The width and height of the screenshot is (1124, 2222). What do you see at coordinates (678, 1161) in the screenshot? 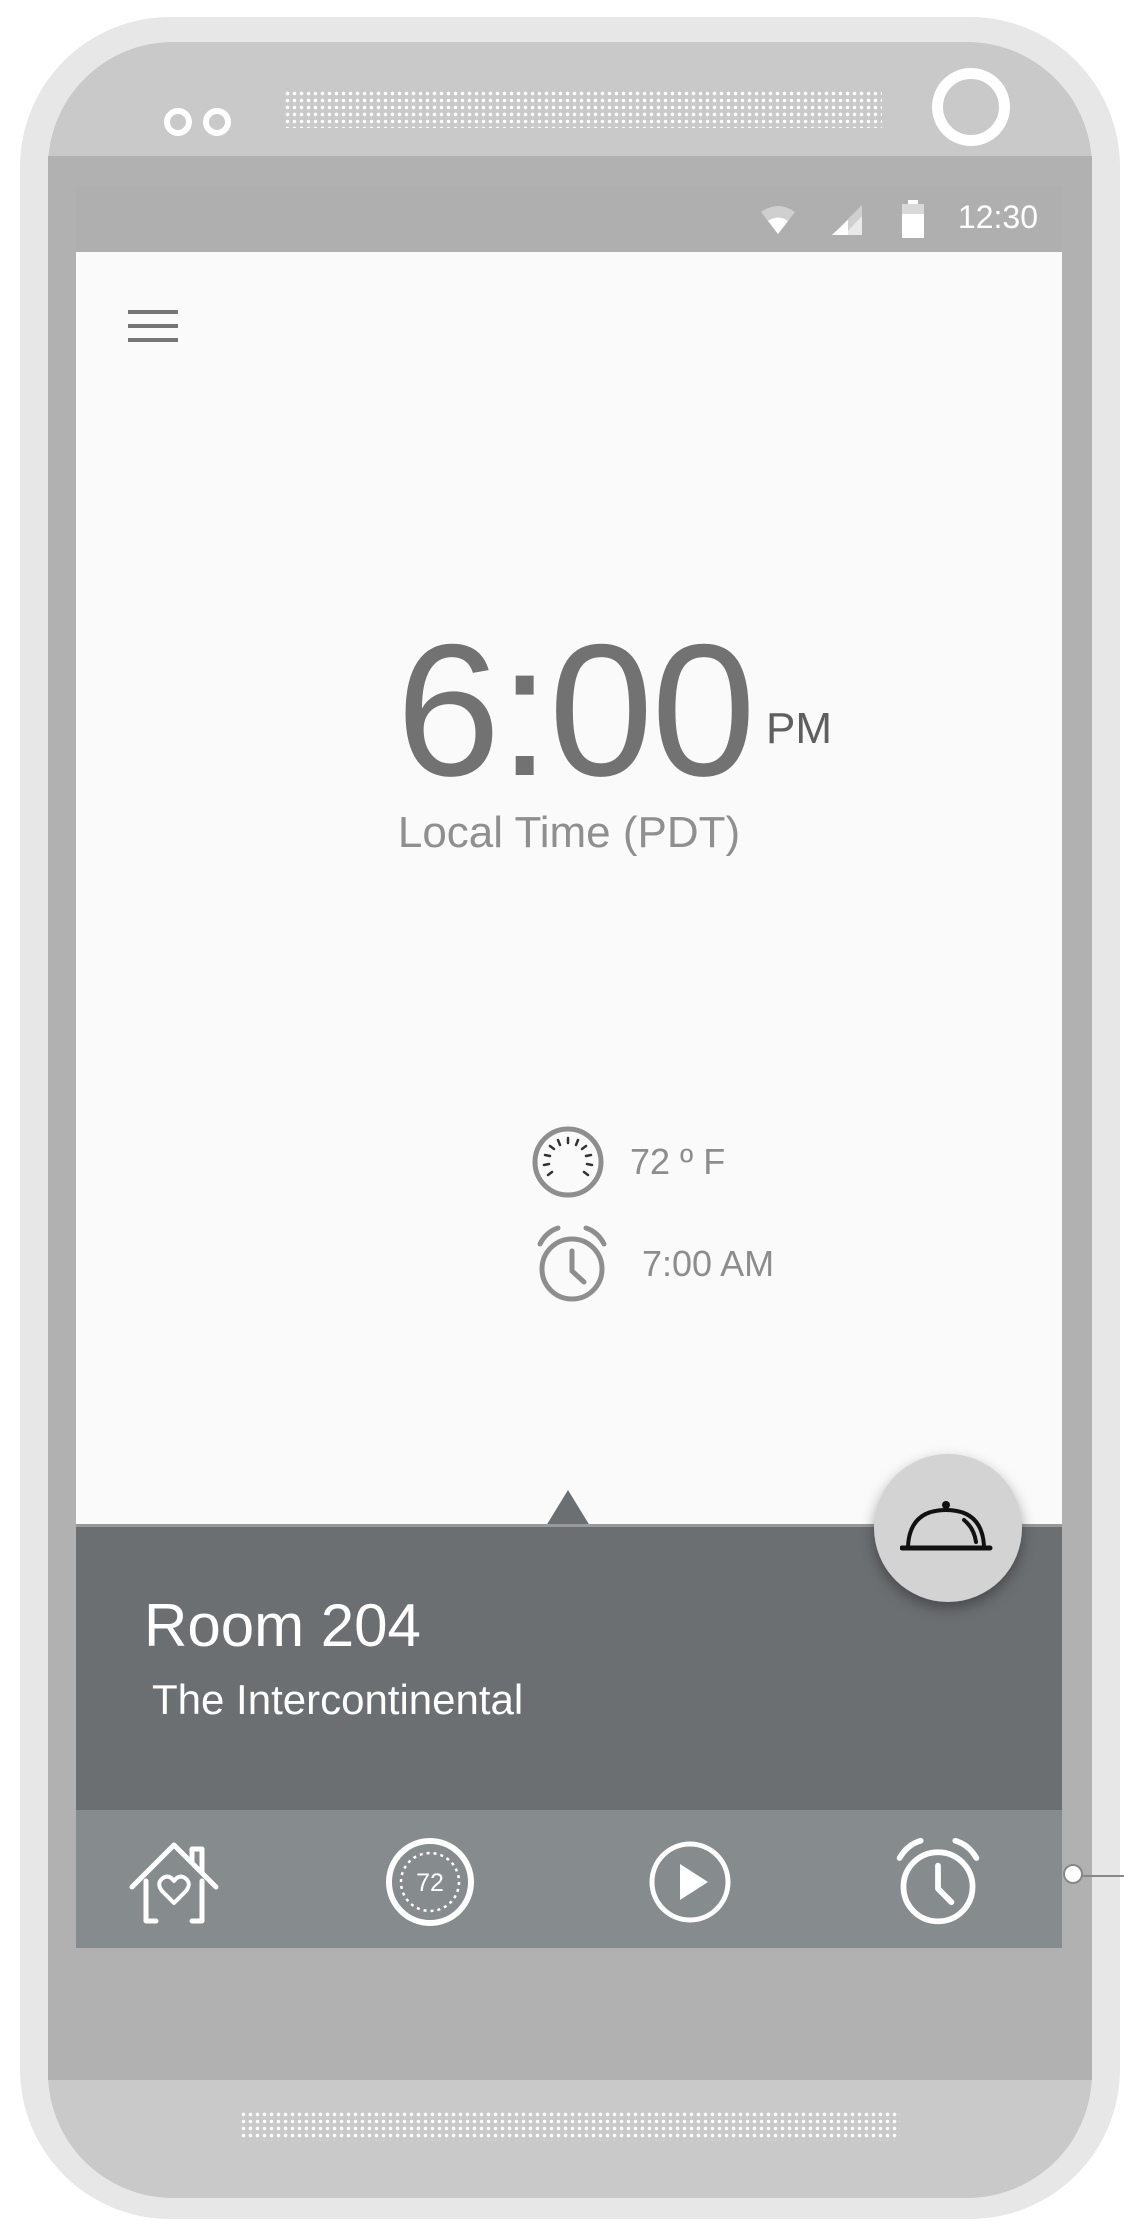
I see `temperature-value: 72 º F` at bounding box center [678, 1161].